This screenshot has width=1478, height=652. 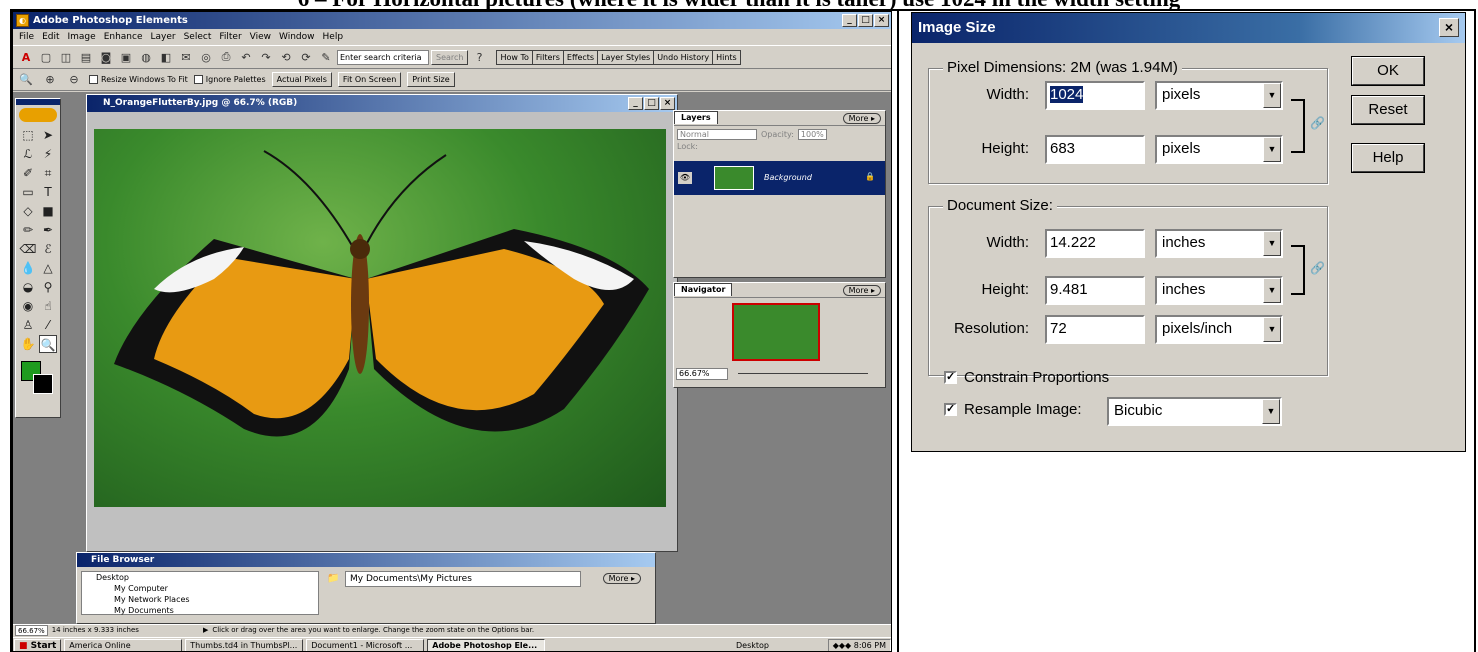 What do you see at coordinates (842, 645) in the screenshot?
I see `tray-icons: ◆◆◆` at bounding box center [842, 645].